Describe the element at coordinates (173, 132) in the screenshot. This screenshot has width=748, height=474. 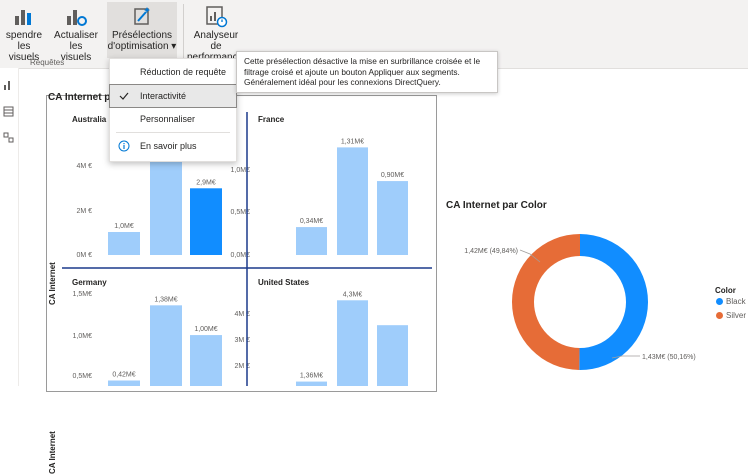
I see `menu-divider` at that location.